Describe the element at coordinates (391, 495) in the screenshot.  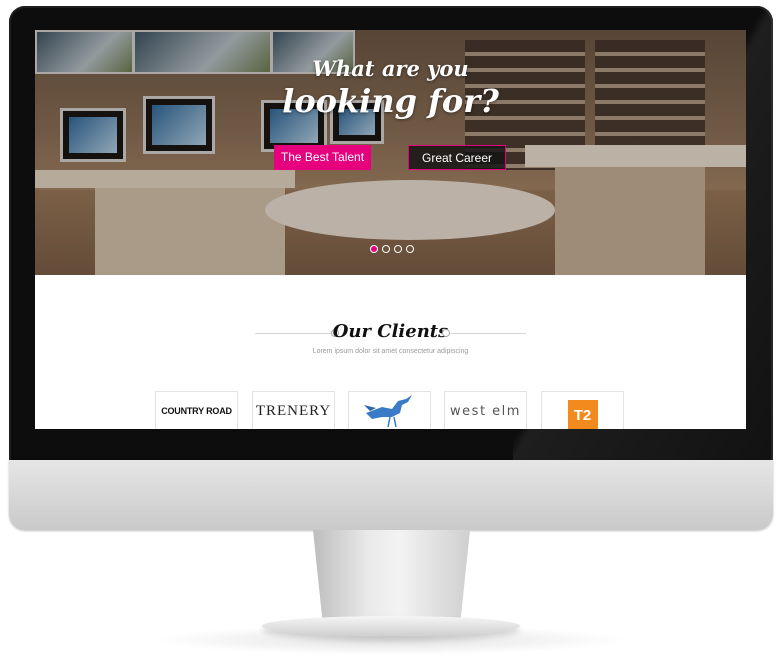
I see `monitor-chin` at that location.